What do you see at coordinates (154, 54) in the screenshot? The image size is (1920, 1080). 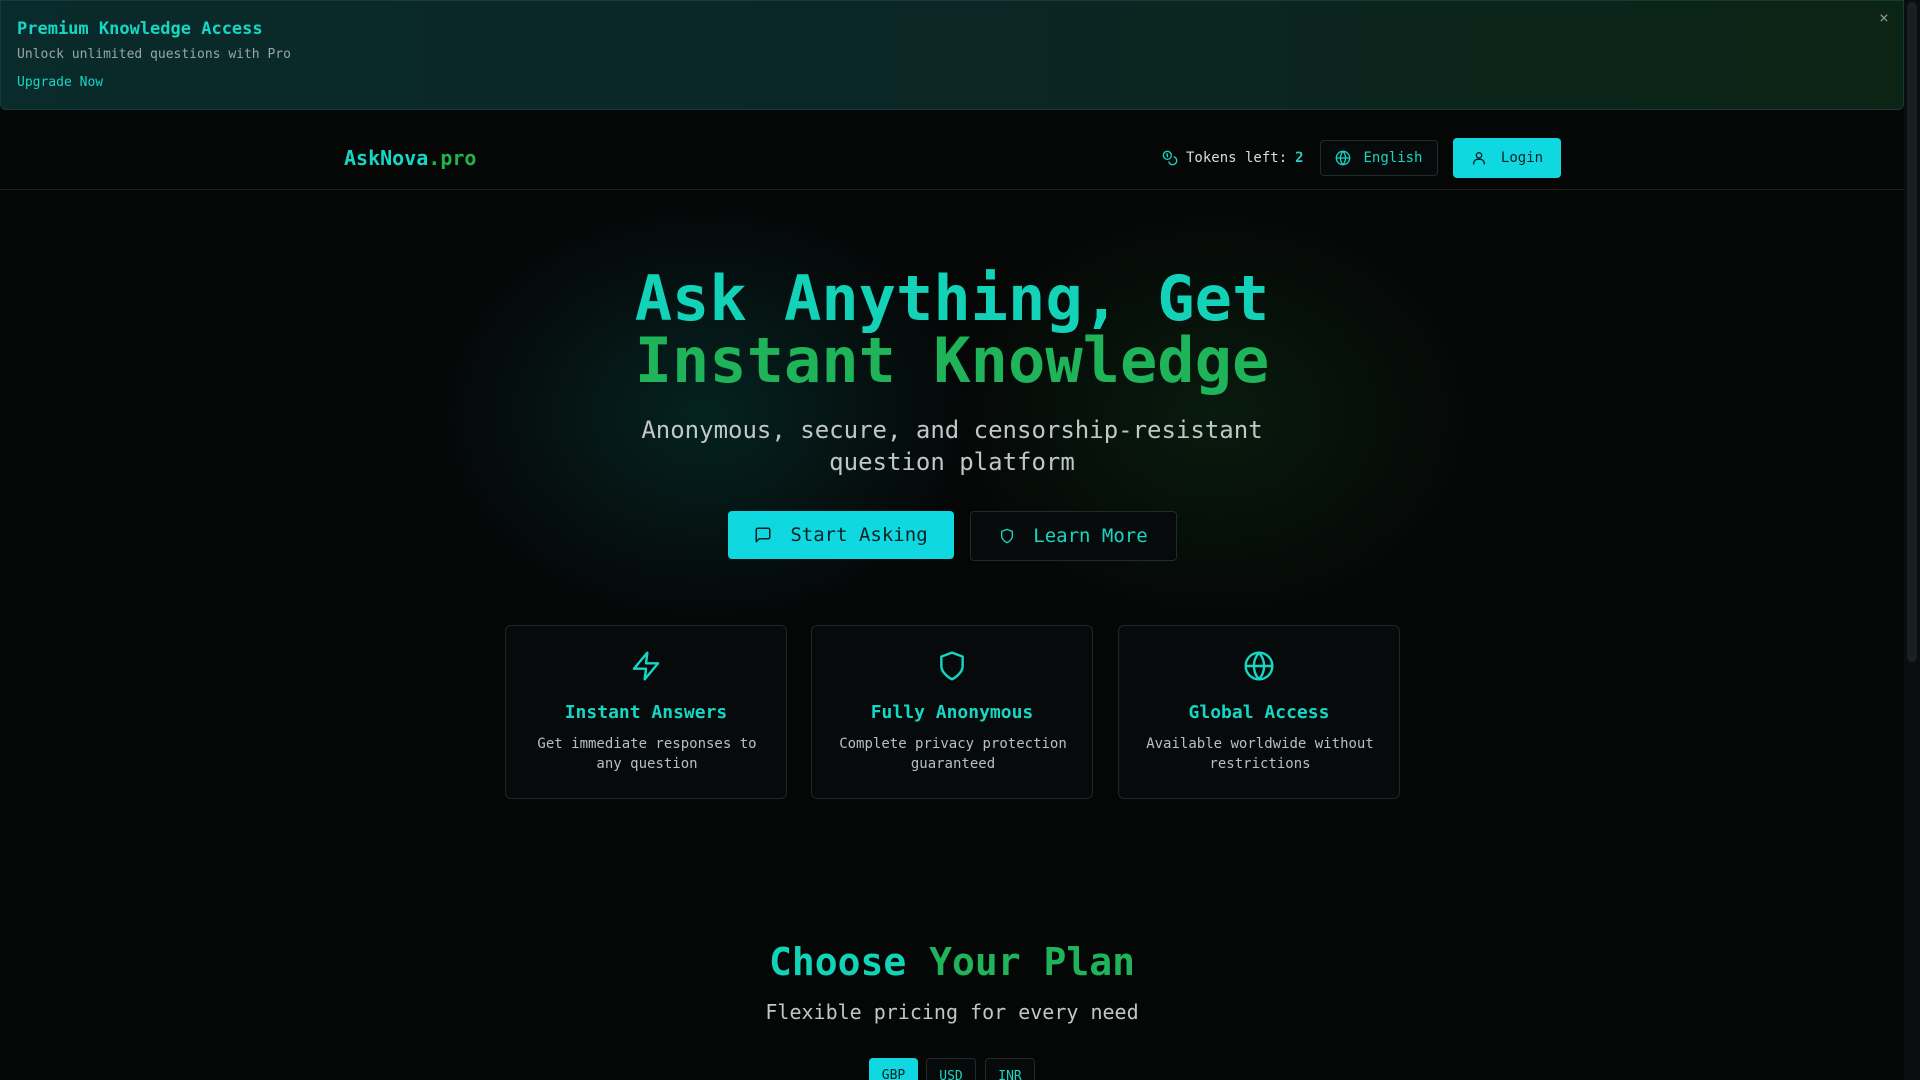 I see `banner-subtitle: Unlock unlimited questions with Pro` at bounding box center [154, 54].